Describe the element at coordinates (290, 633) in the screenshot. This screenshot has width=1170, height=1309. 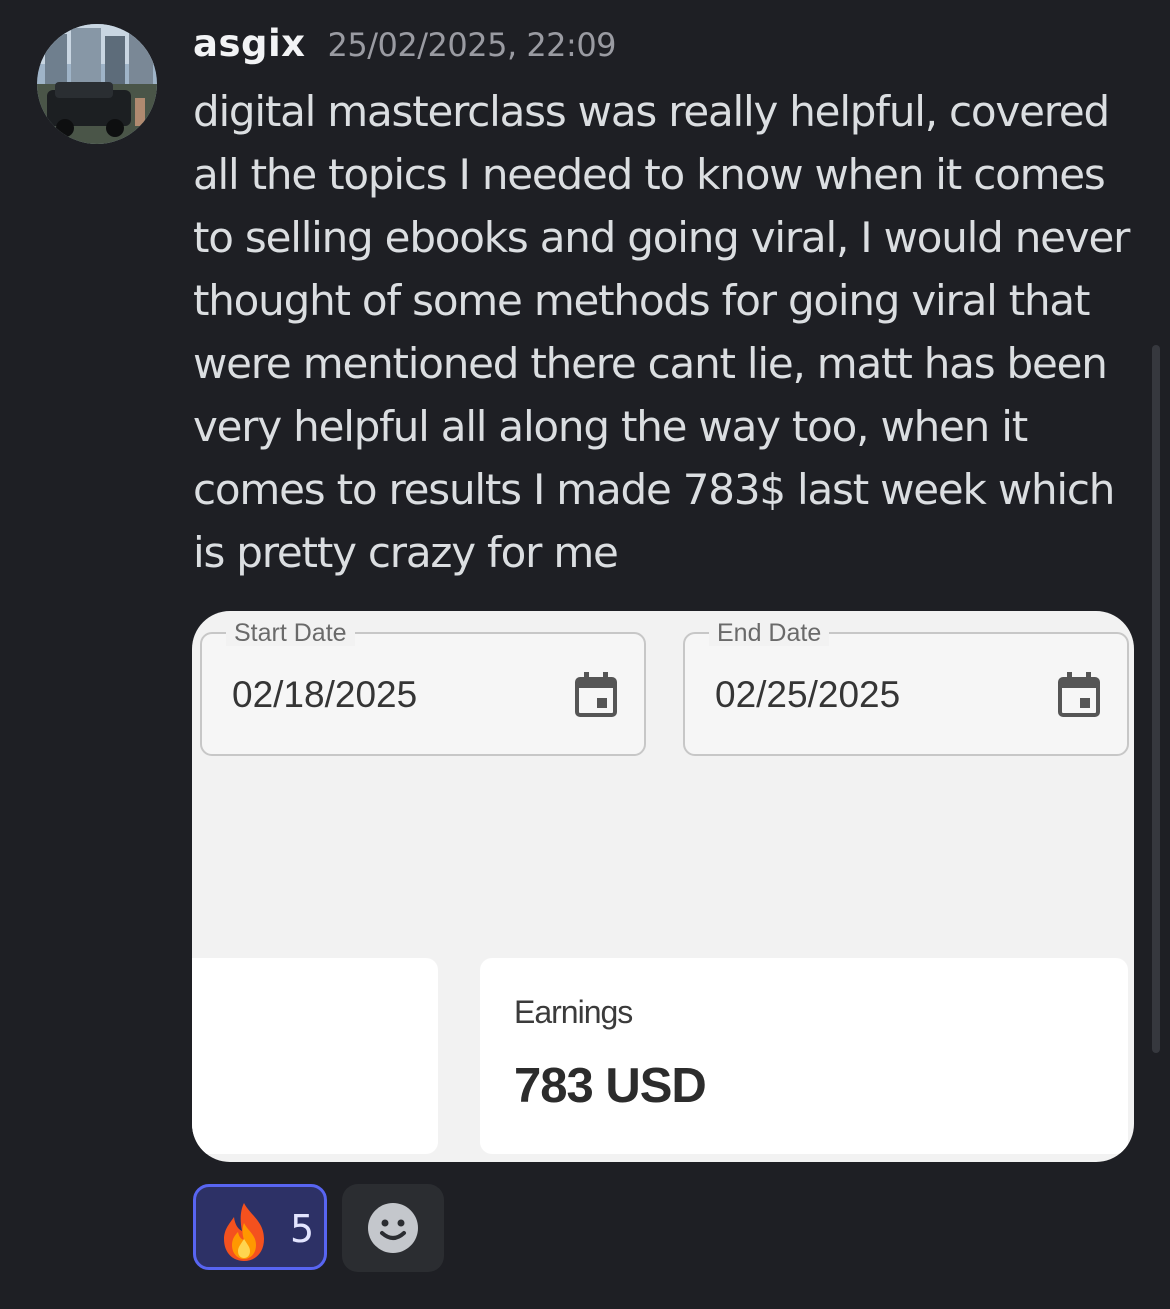
I see `start-date-label: Start Date` at that location.